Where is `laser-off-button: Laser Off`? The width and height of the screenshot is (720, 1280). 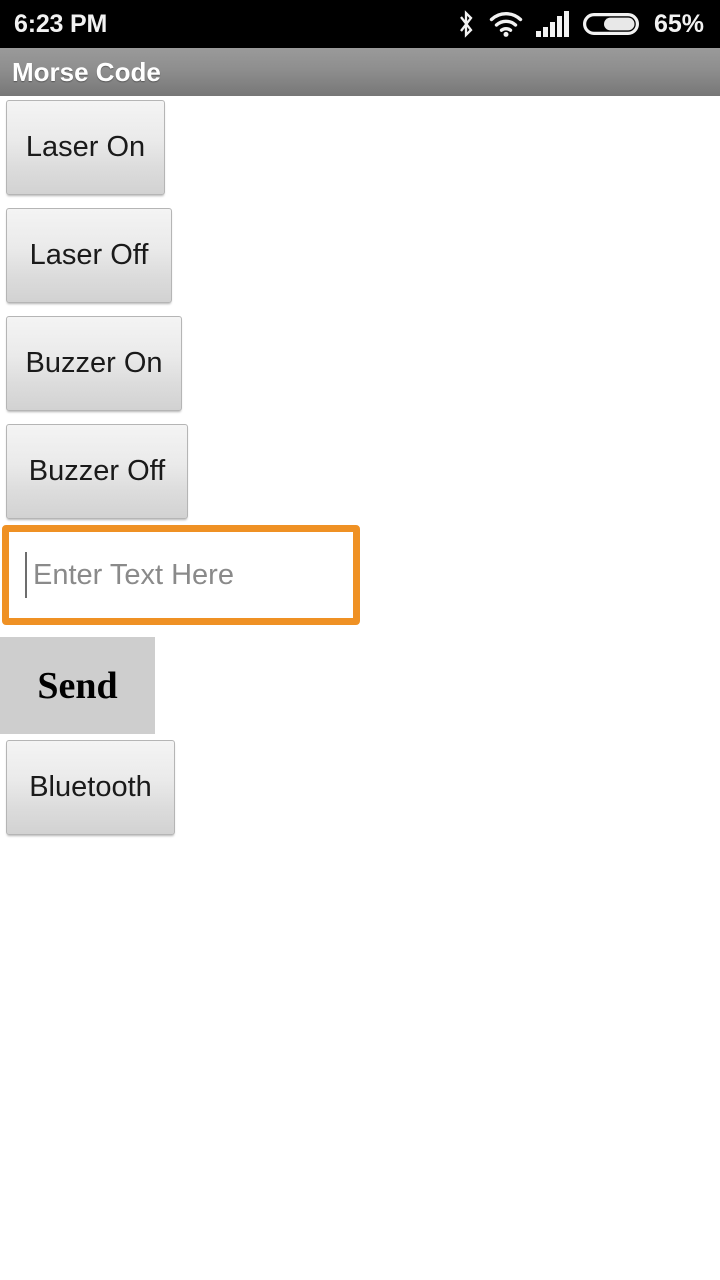
laser-off-button: Laser Off is located at coordinates (89, 255).